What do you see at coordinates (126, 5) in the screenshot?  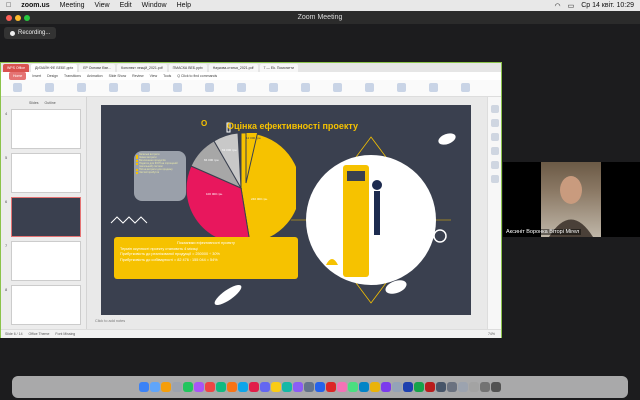 I see `menu-edit: Edit` at bounding box center [126, 5].